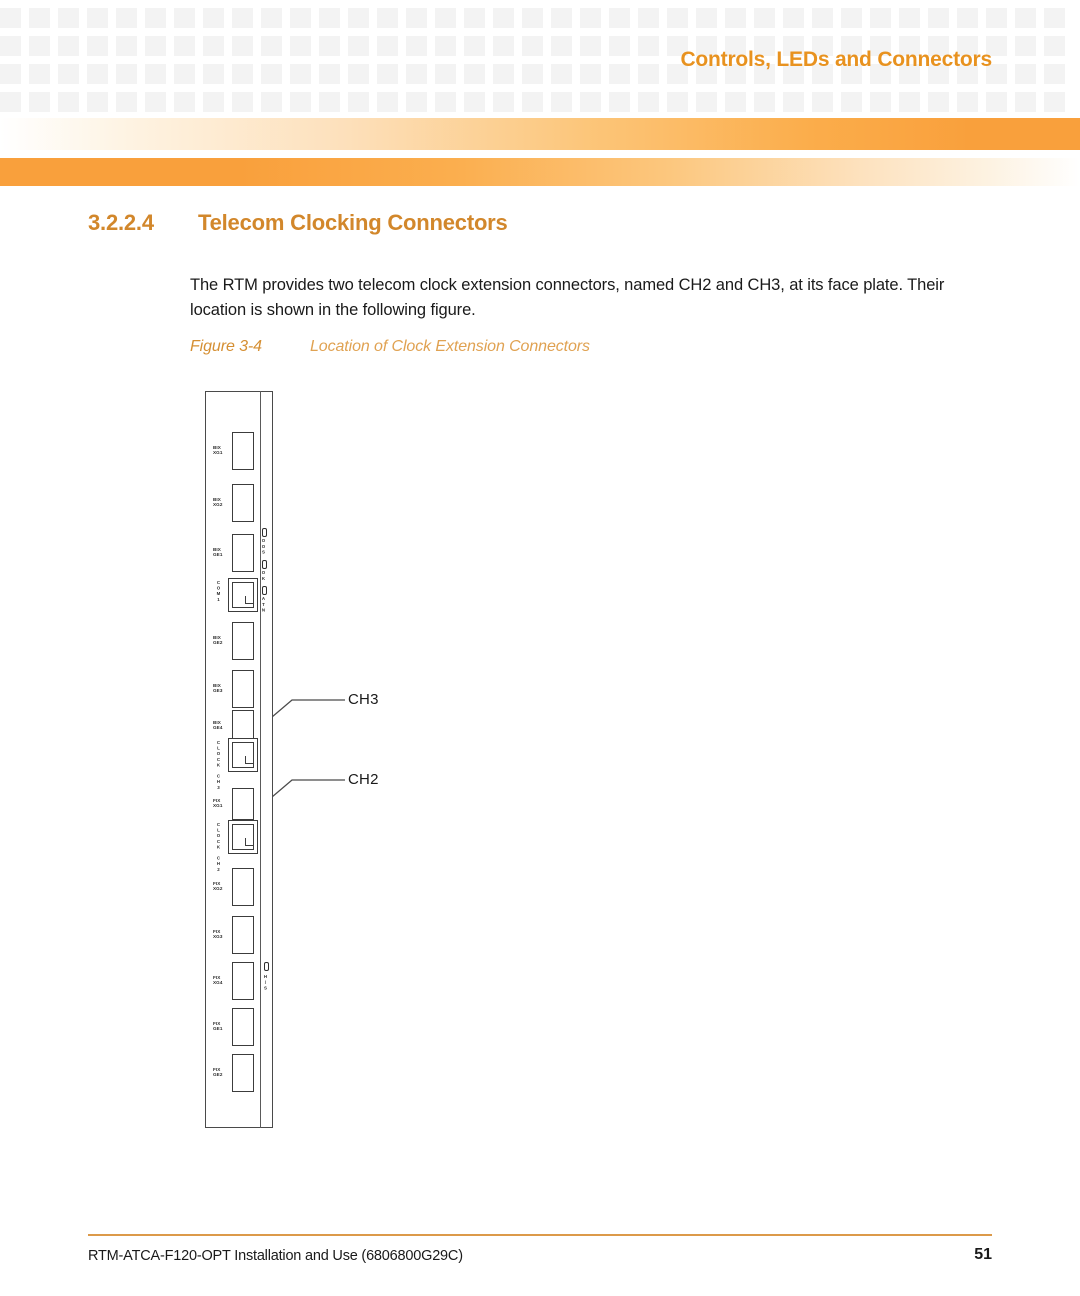  I want to click on faceplate-port-label-fix-ge2: FIX GE2, so click(218, 1072).